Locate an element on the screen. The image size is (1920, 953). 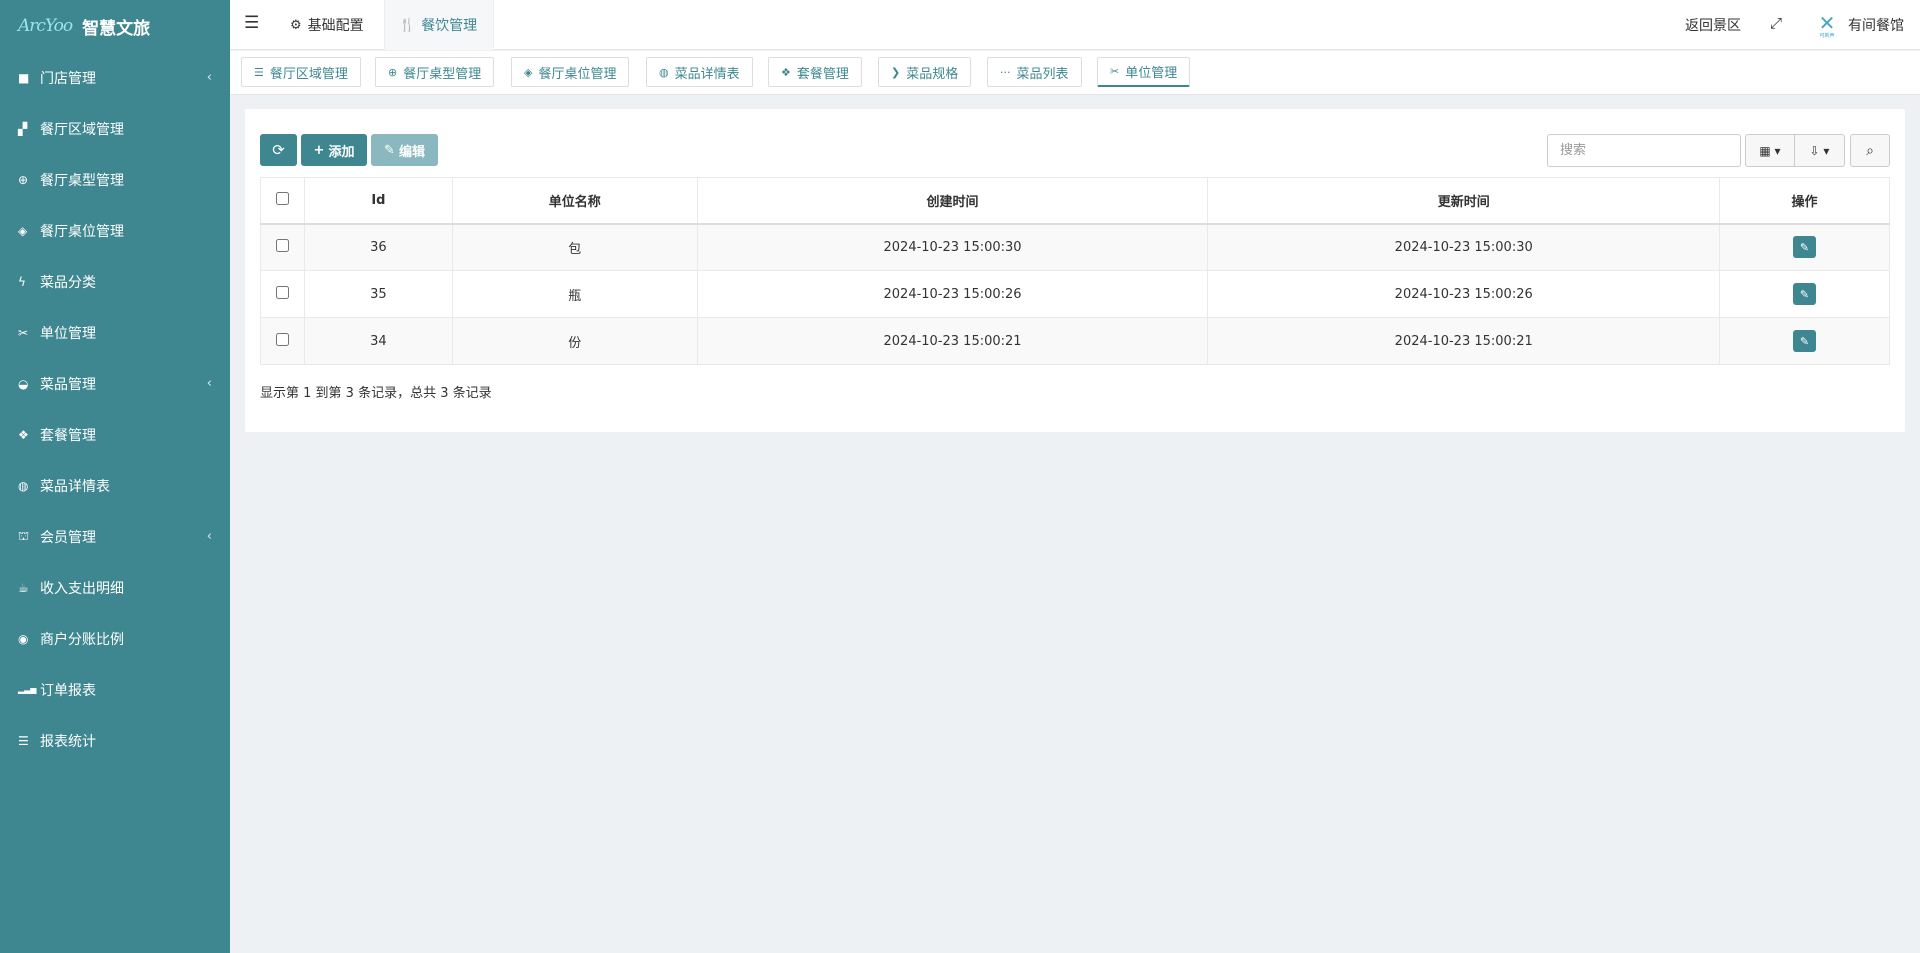
add-button: + 添加 is located at coordinates (334, 150).